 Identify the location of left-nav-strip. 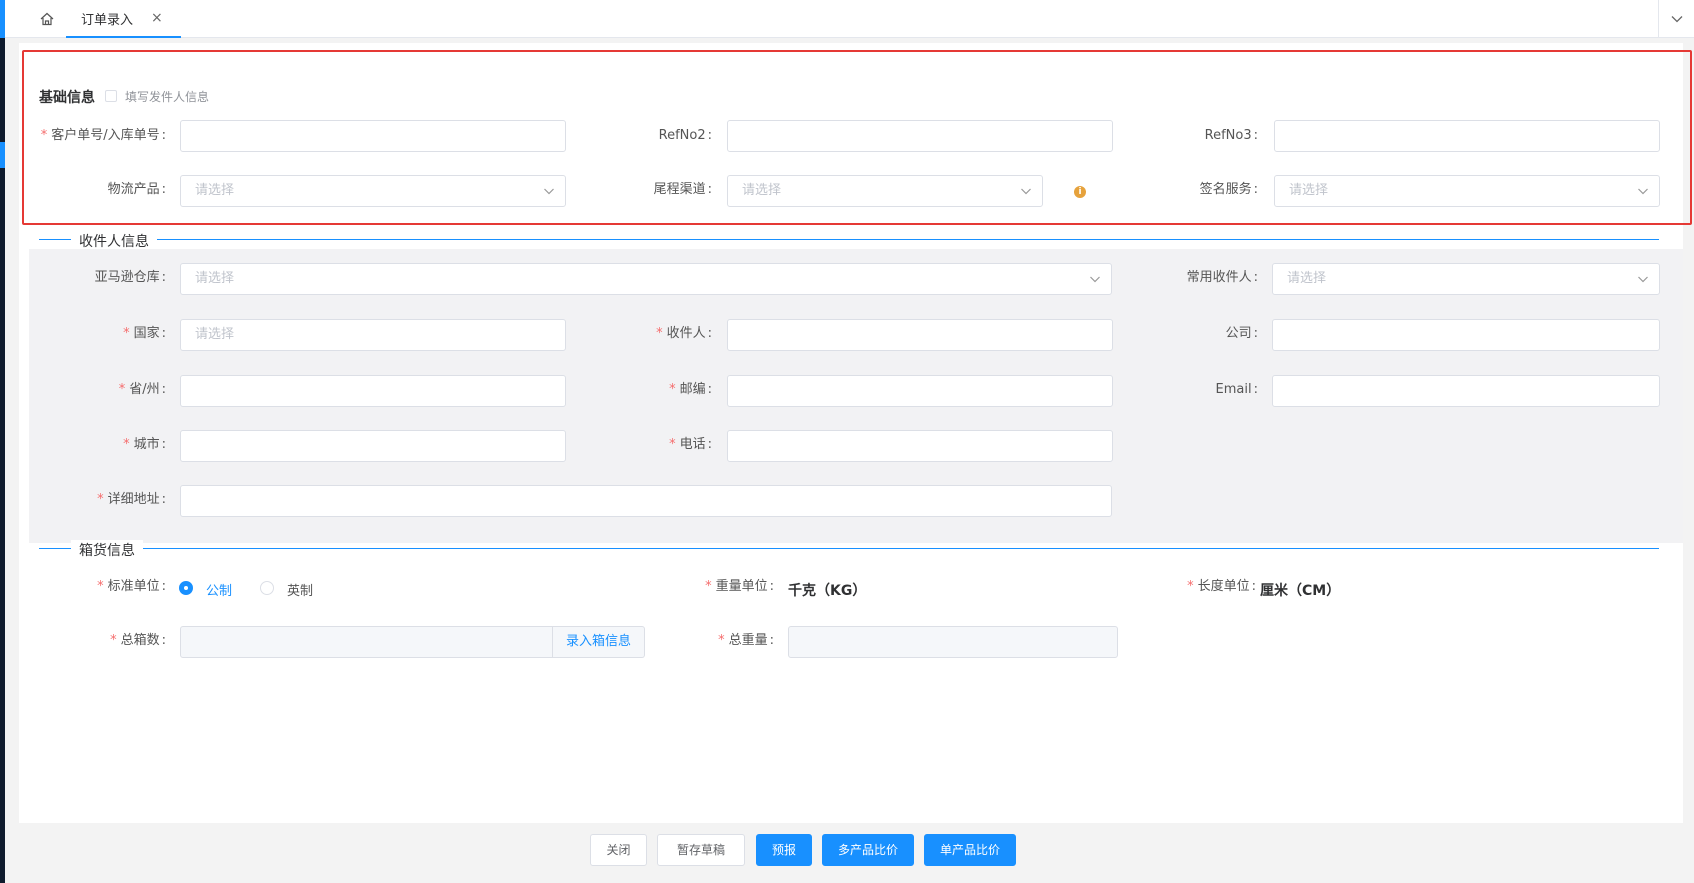
(2, 441).